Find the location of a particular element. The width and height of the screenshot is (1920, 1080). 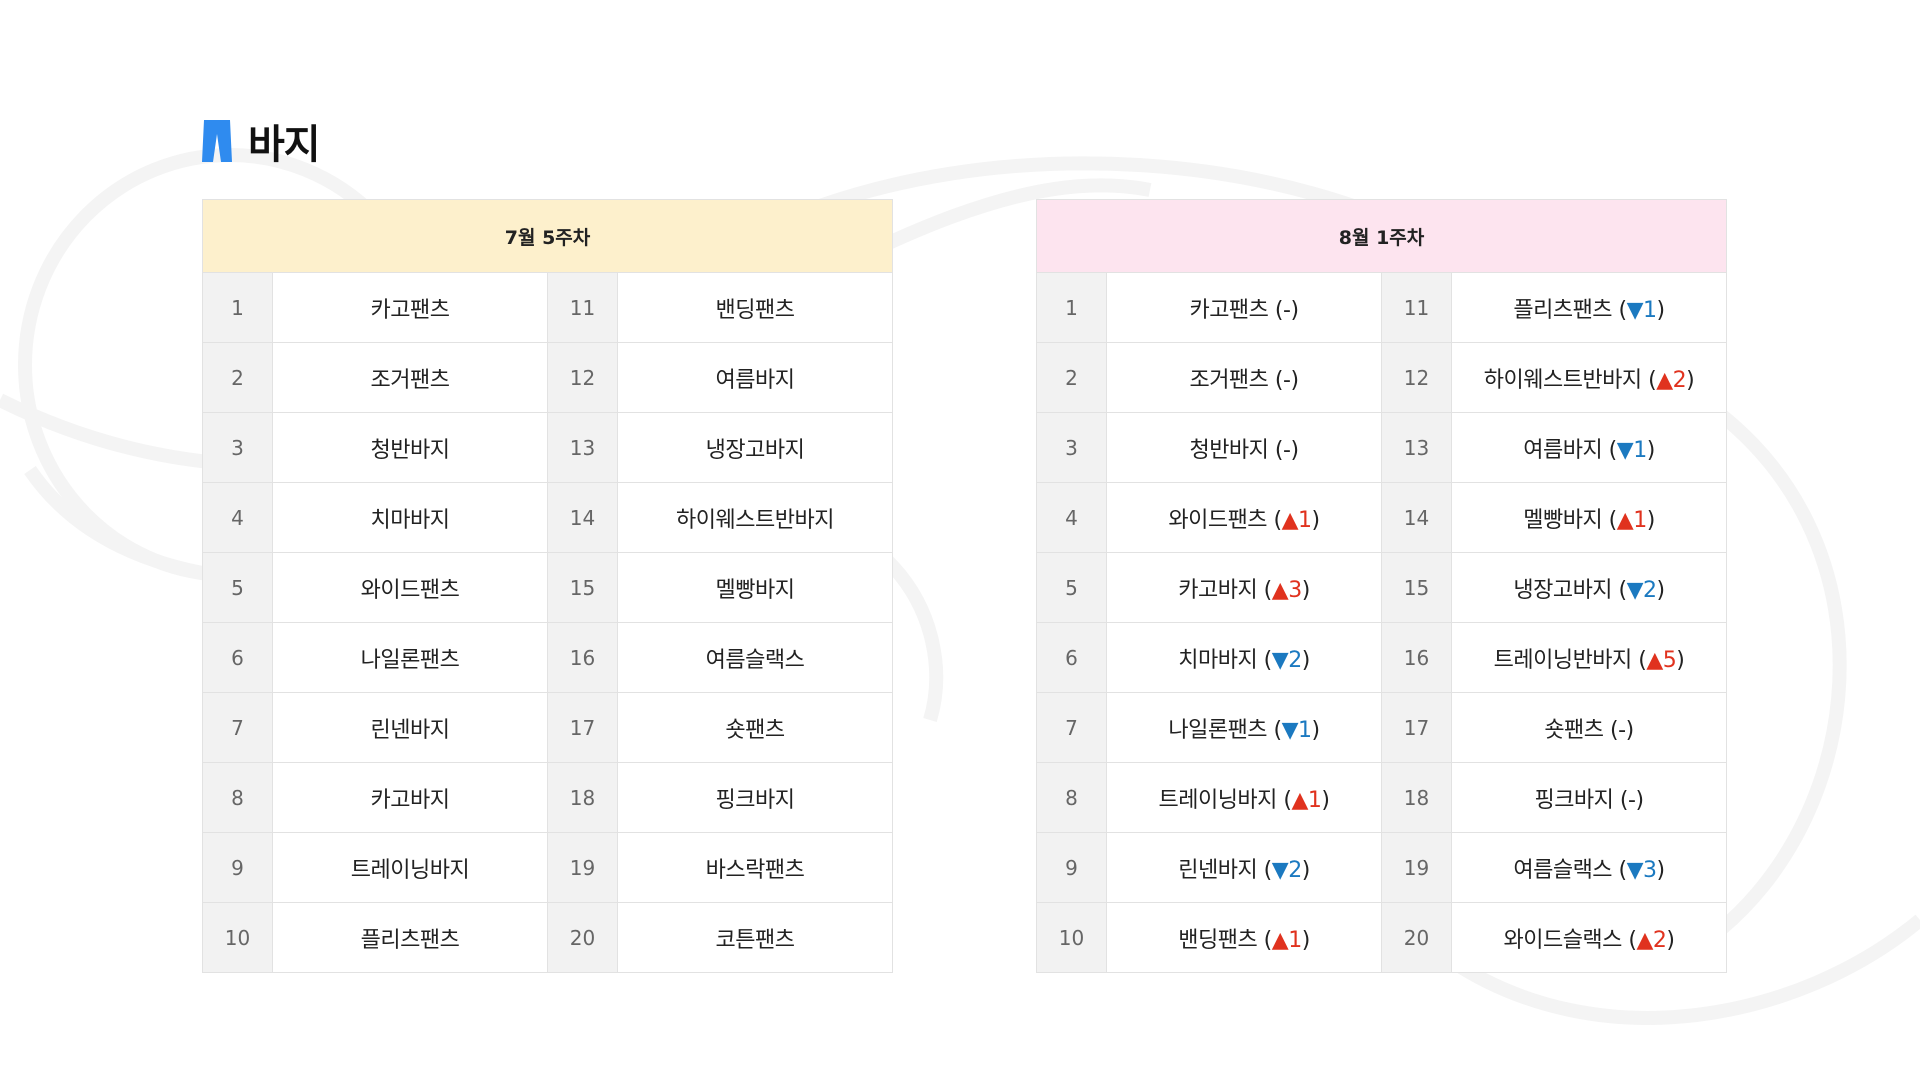

item-cell: 트레이닝바지 (▲1) is located at coordinates (1244, 797).